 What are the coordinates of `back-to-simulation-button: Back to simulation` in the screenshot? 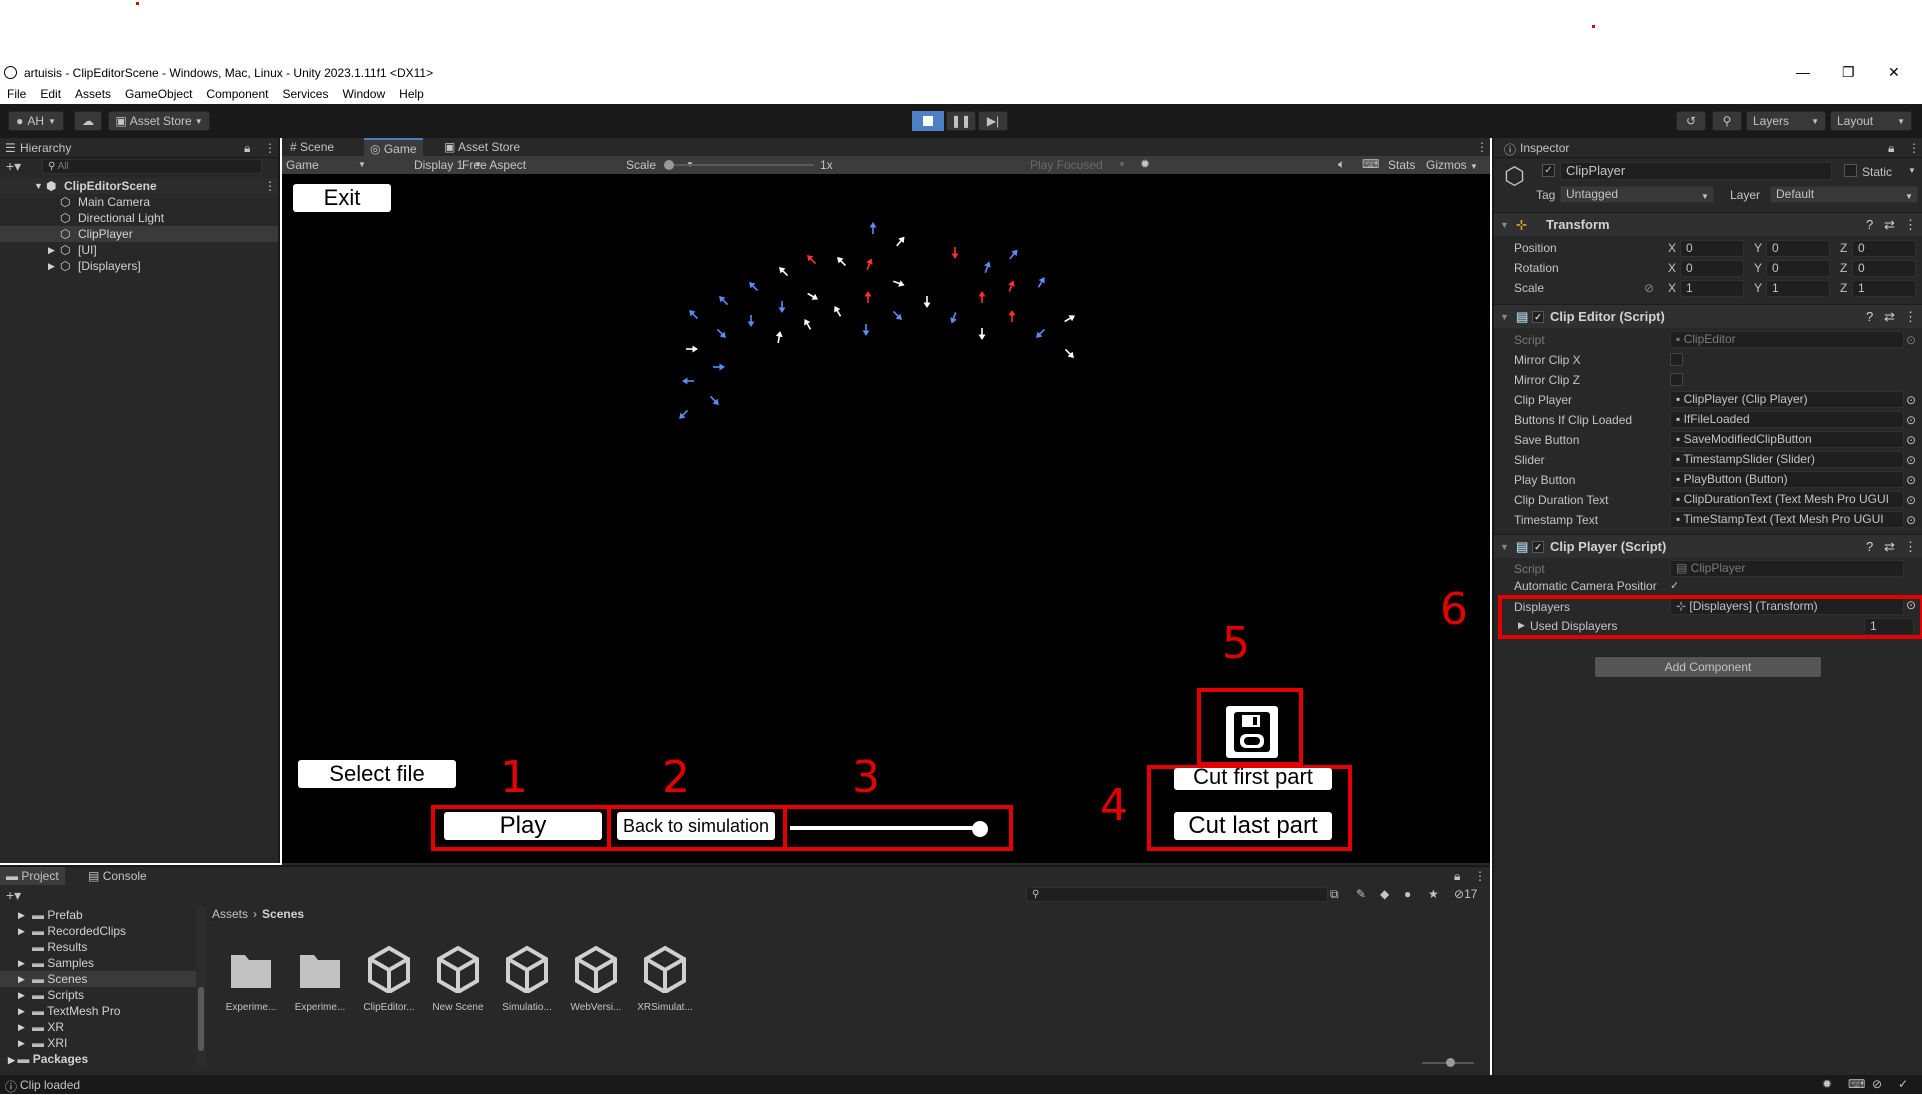 It's located at (696, 826).